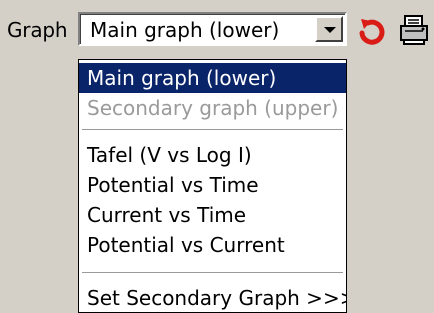  Describe the element at coordinates (212, 297) in the screenshot. I see `dropdown-item-set-secondary-graph: Set Secondary Graph >>>` at that location.